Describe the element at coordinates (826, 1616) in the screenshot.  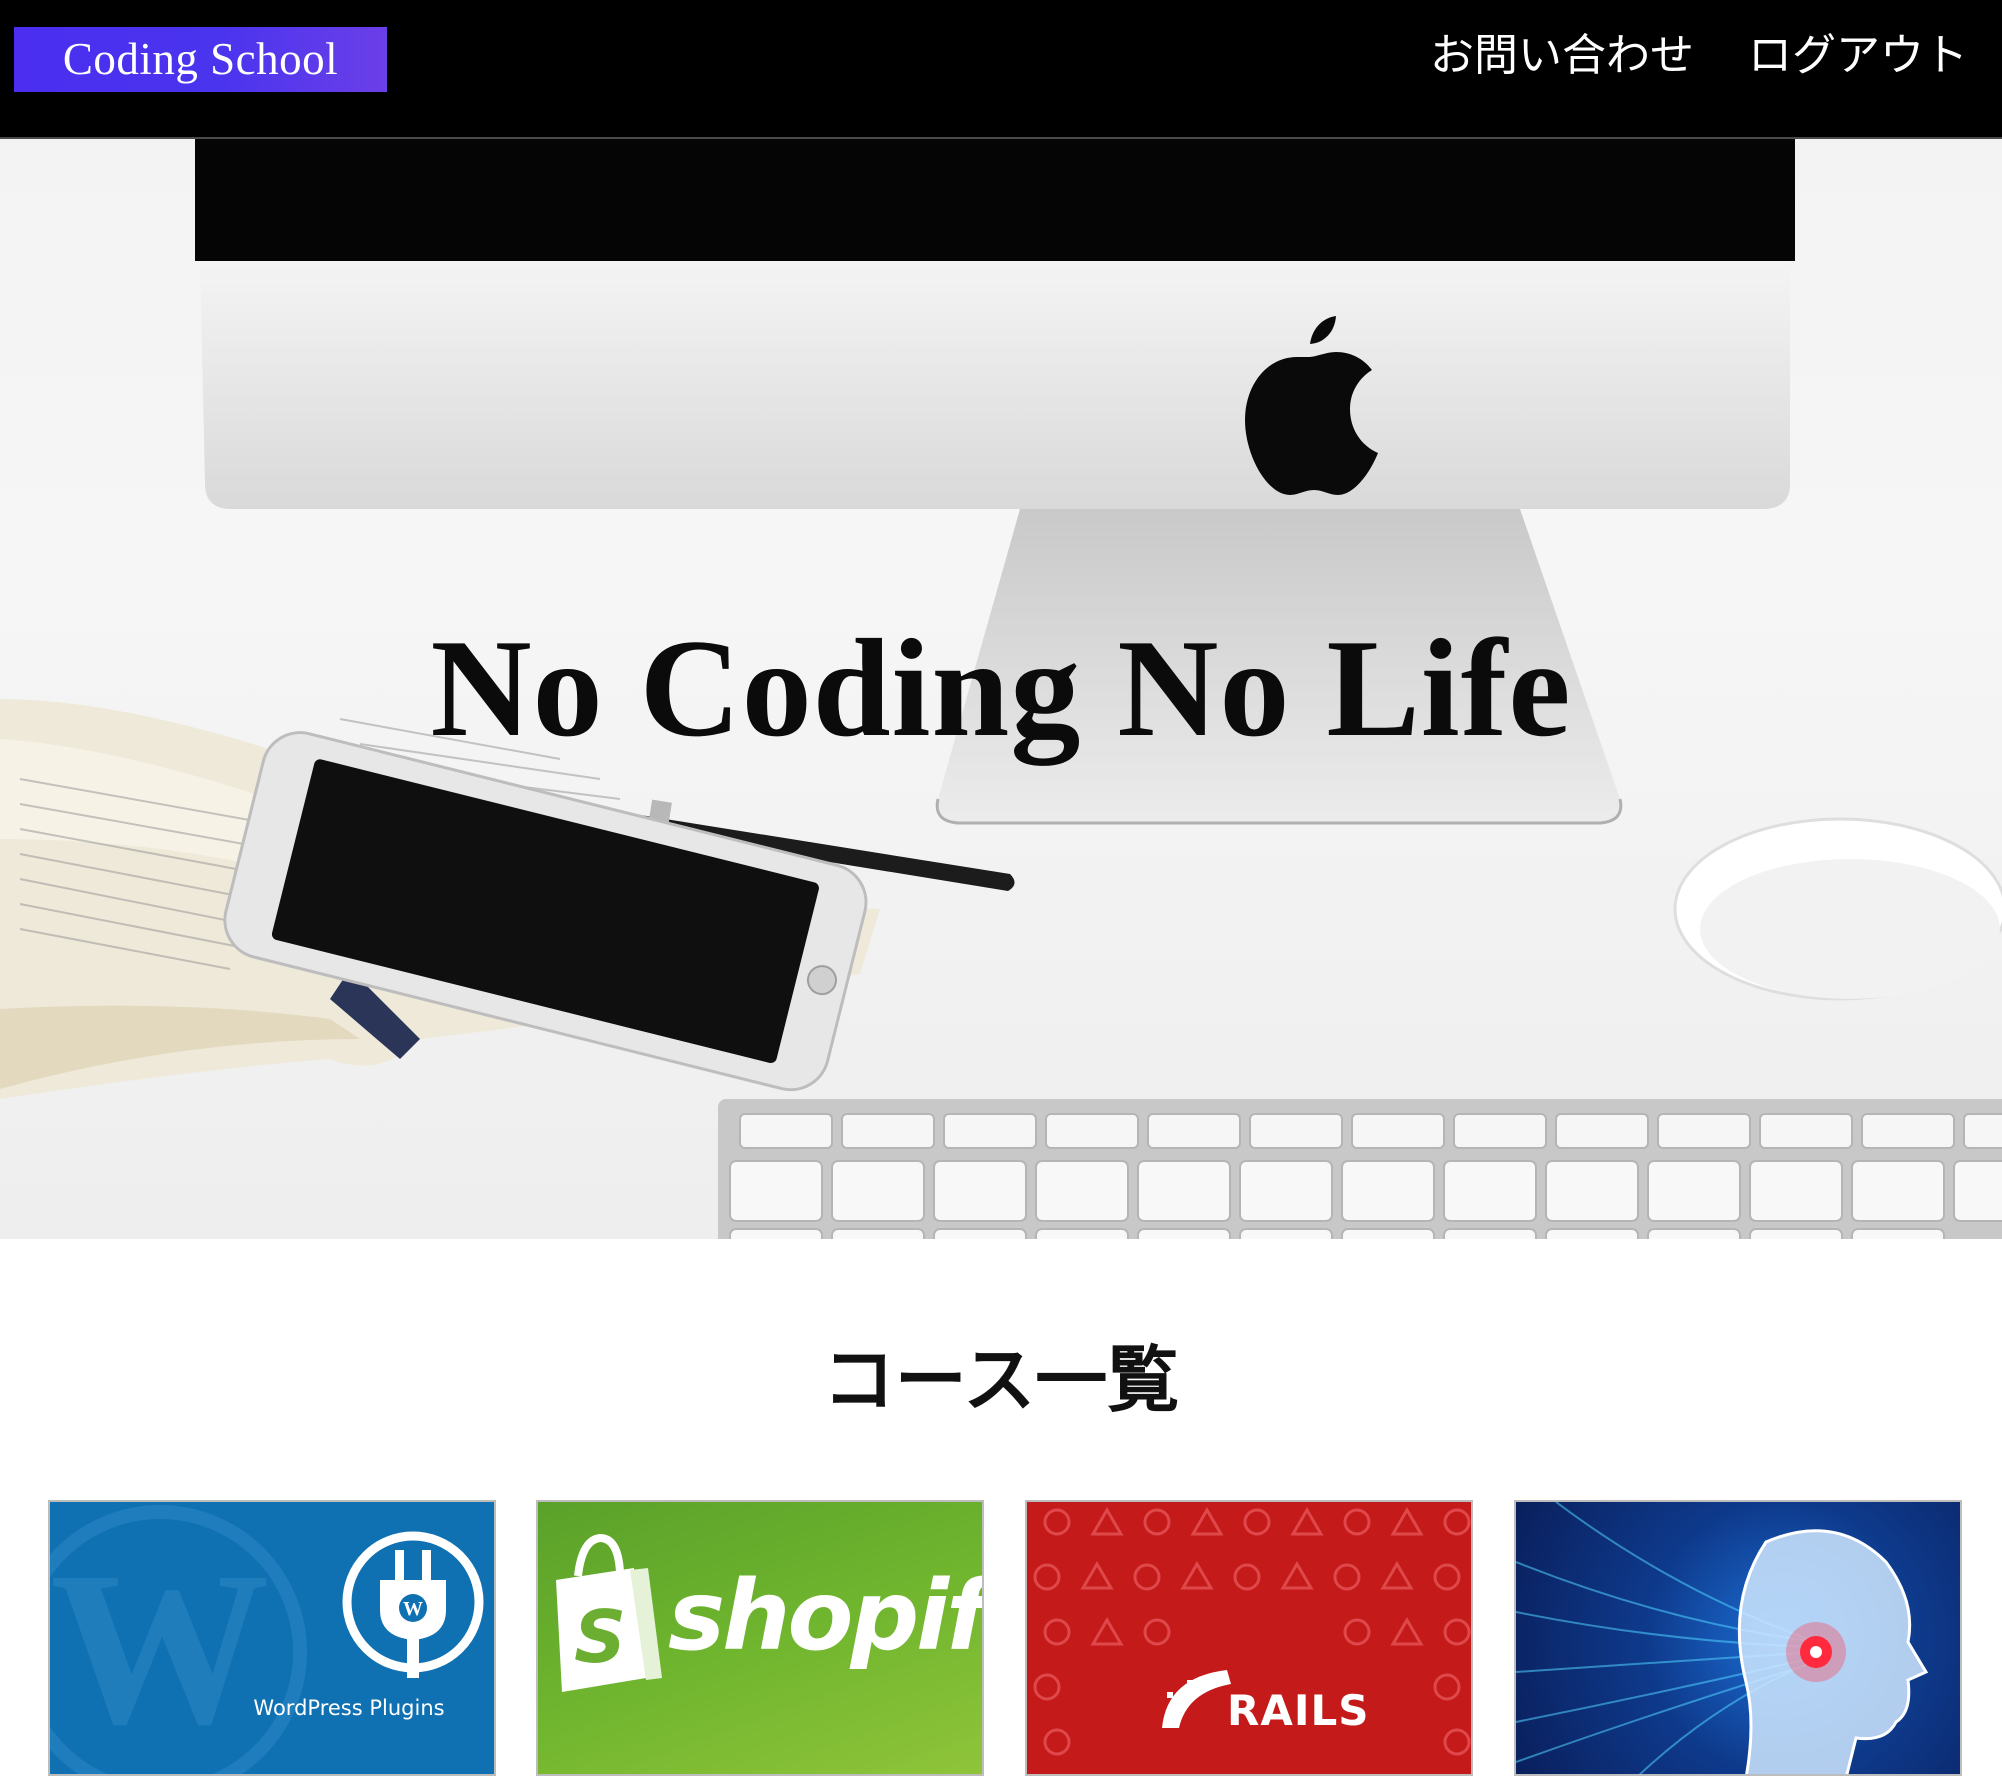
I see `shopify-card-caption: shopify` at that location.